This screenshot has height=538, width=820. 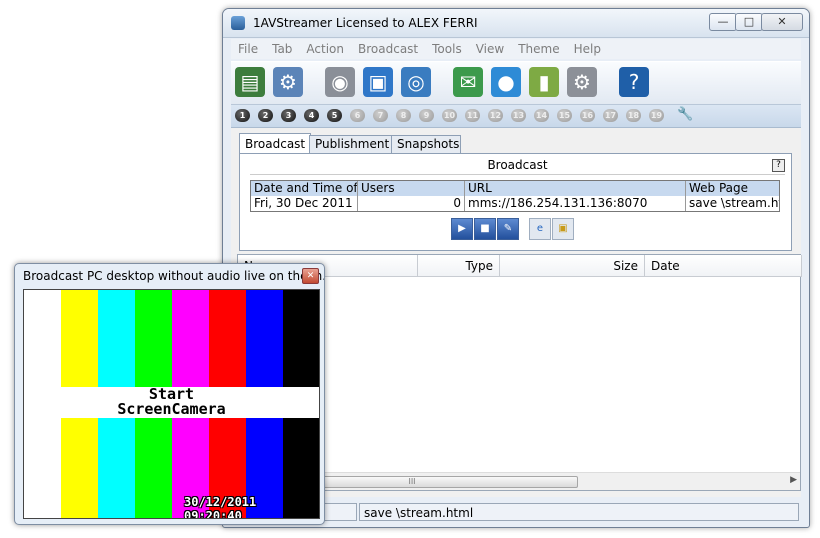 What do you see at coordinates (506, 82) in the screenshot?
I see `globe-icon: ●` at bounding box center [506, 82].